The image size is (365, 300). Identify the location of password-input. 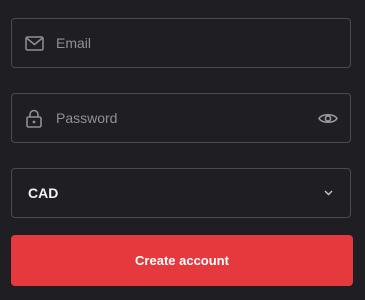
(186, 118).